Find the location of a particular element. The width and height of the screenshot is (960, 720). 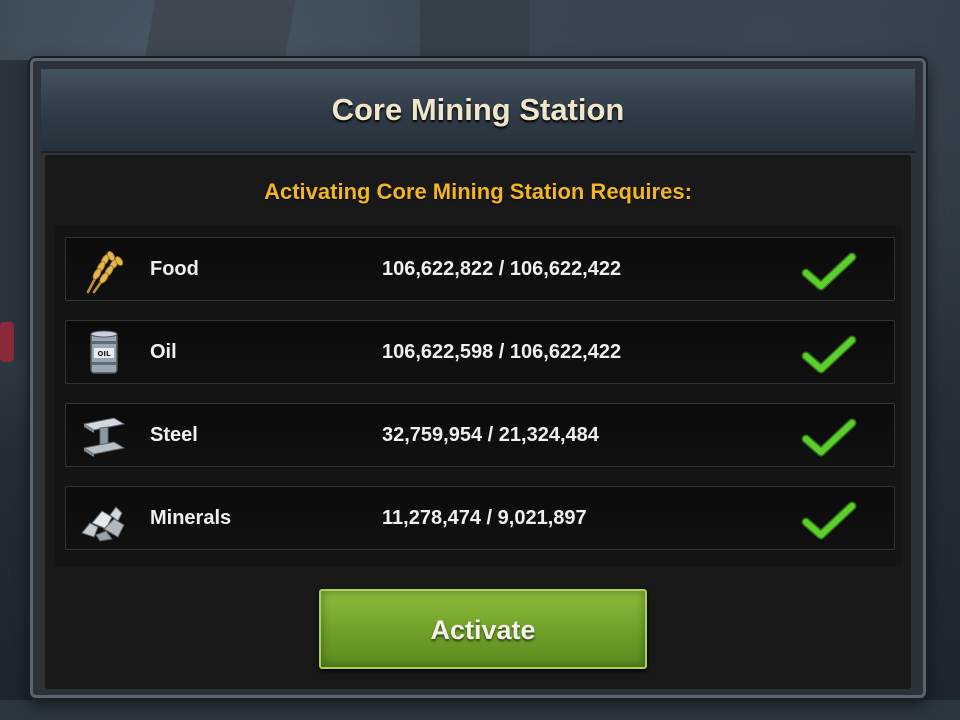

resource-amount: 32,759,954 / 21,324,484 is located at coordinates (490, 435).